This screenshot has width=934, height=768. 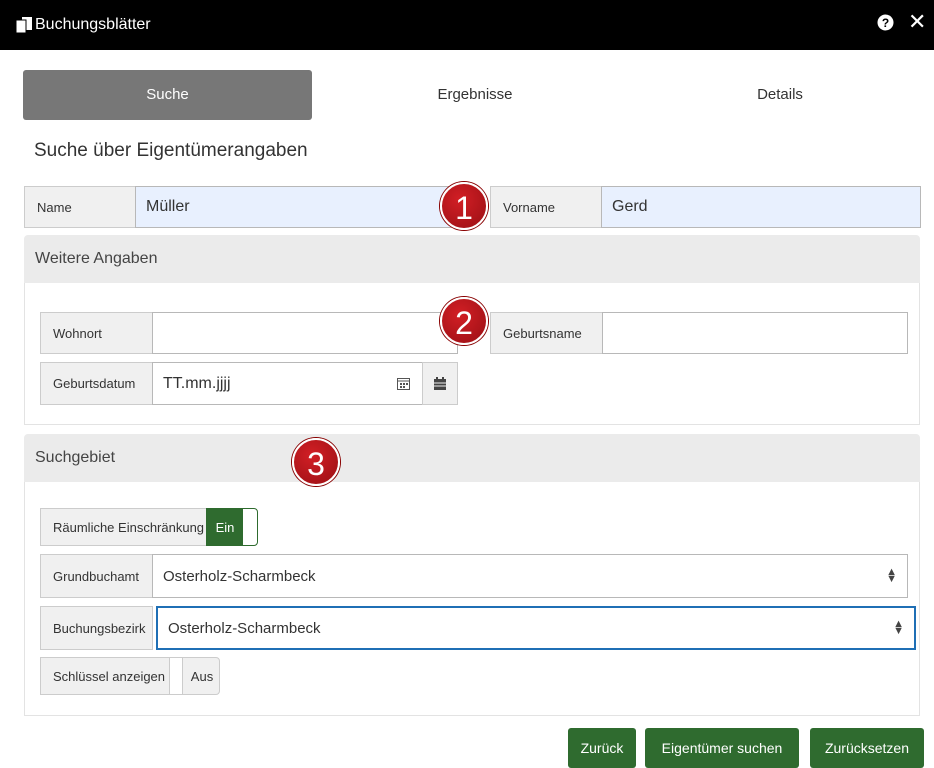 I want to click on documents-icon, so click(x=24, y=25).